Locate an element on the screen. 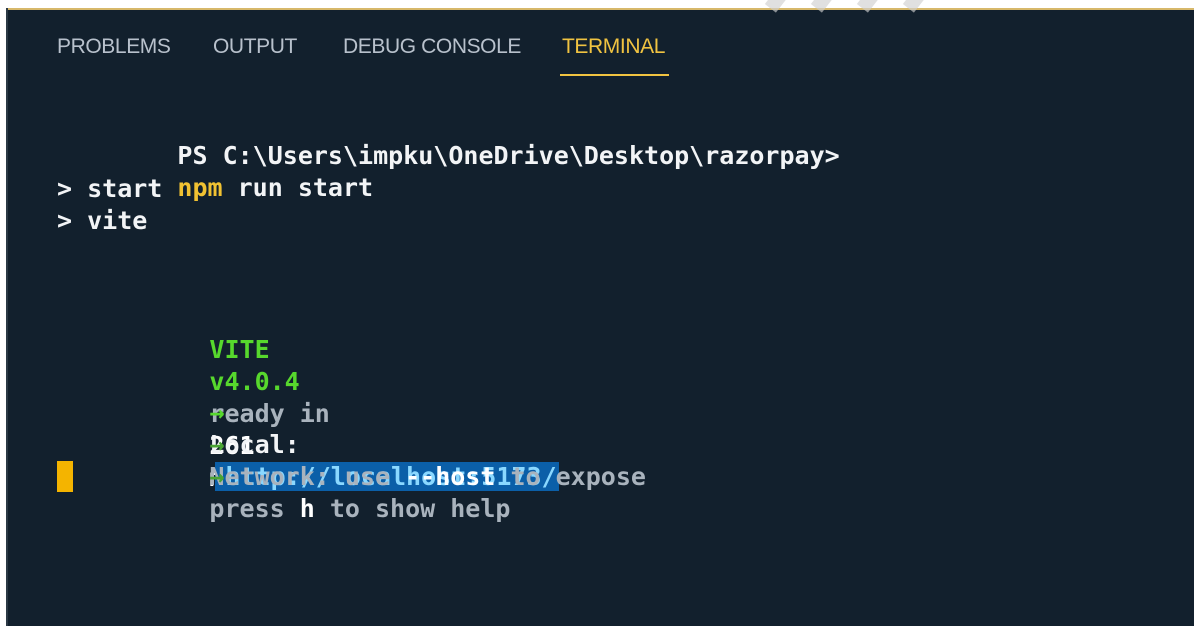 This screenshot has height=626, width=1194. terminal-cursor is located at coordinates (65, 476).